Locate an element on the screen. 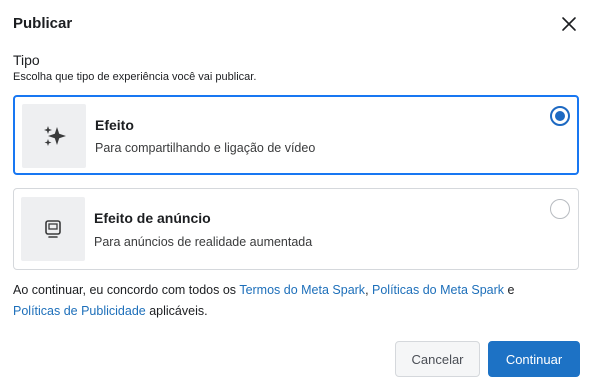  close-icon is located at coordinates (569, 24).